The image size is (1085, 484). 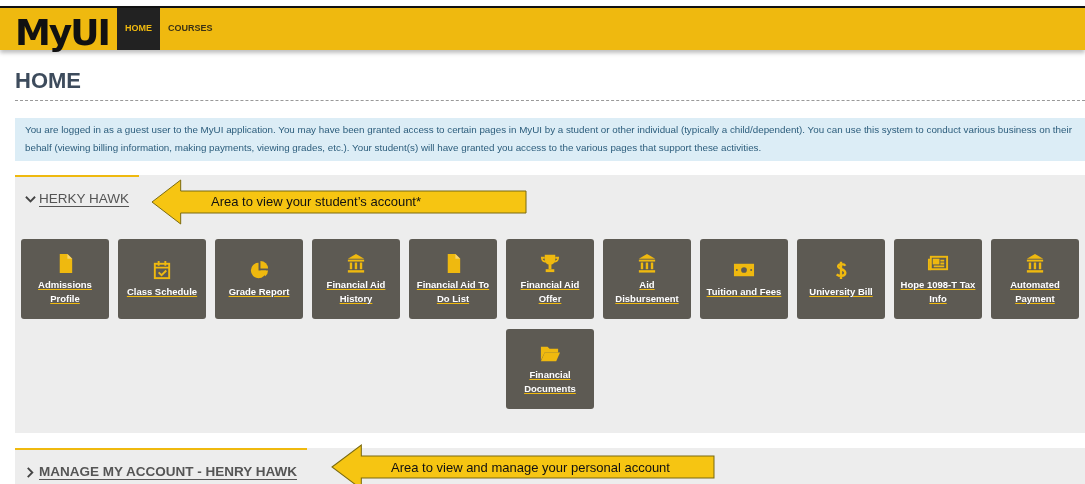 I want to click on tile-button: Aid Disbursement, so click(x=647, y=279).